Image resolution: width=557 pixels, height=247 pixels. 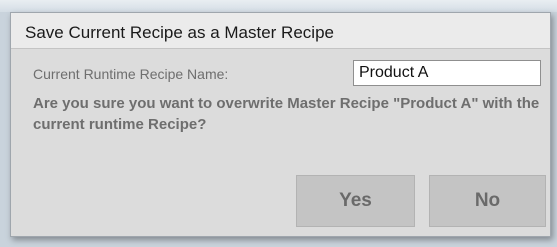 What do you see at coordinates (487, 201) in the screenshot?
I see `no-button: No` at bounding box center [487, 201].